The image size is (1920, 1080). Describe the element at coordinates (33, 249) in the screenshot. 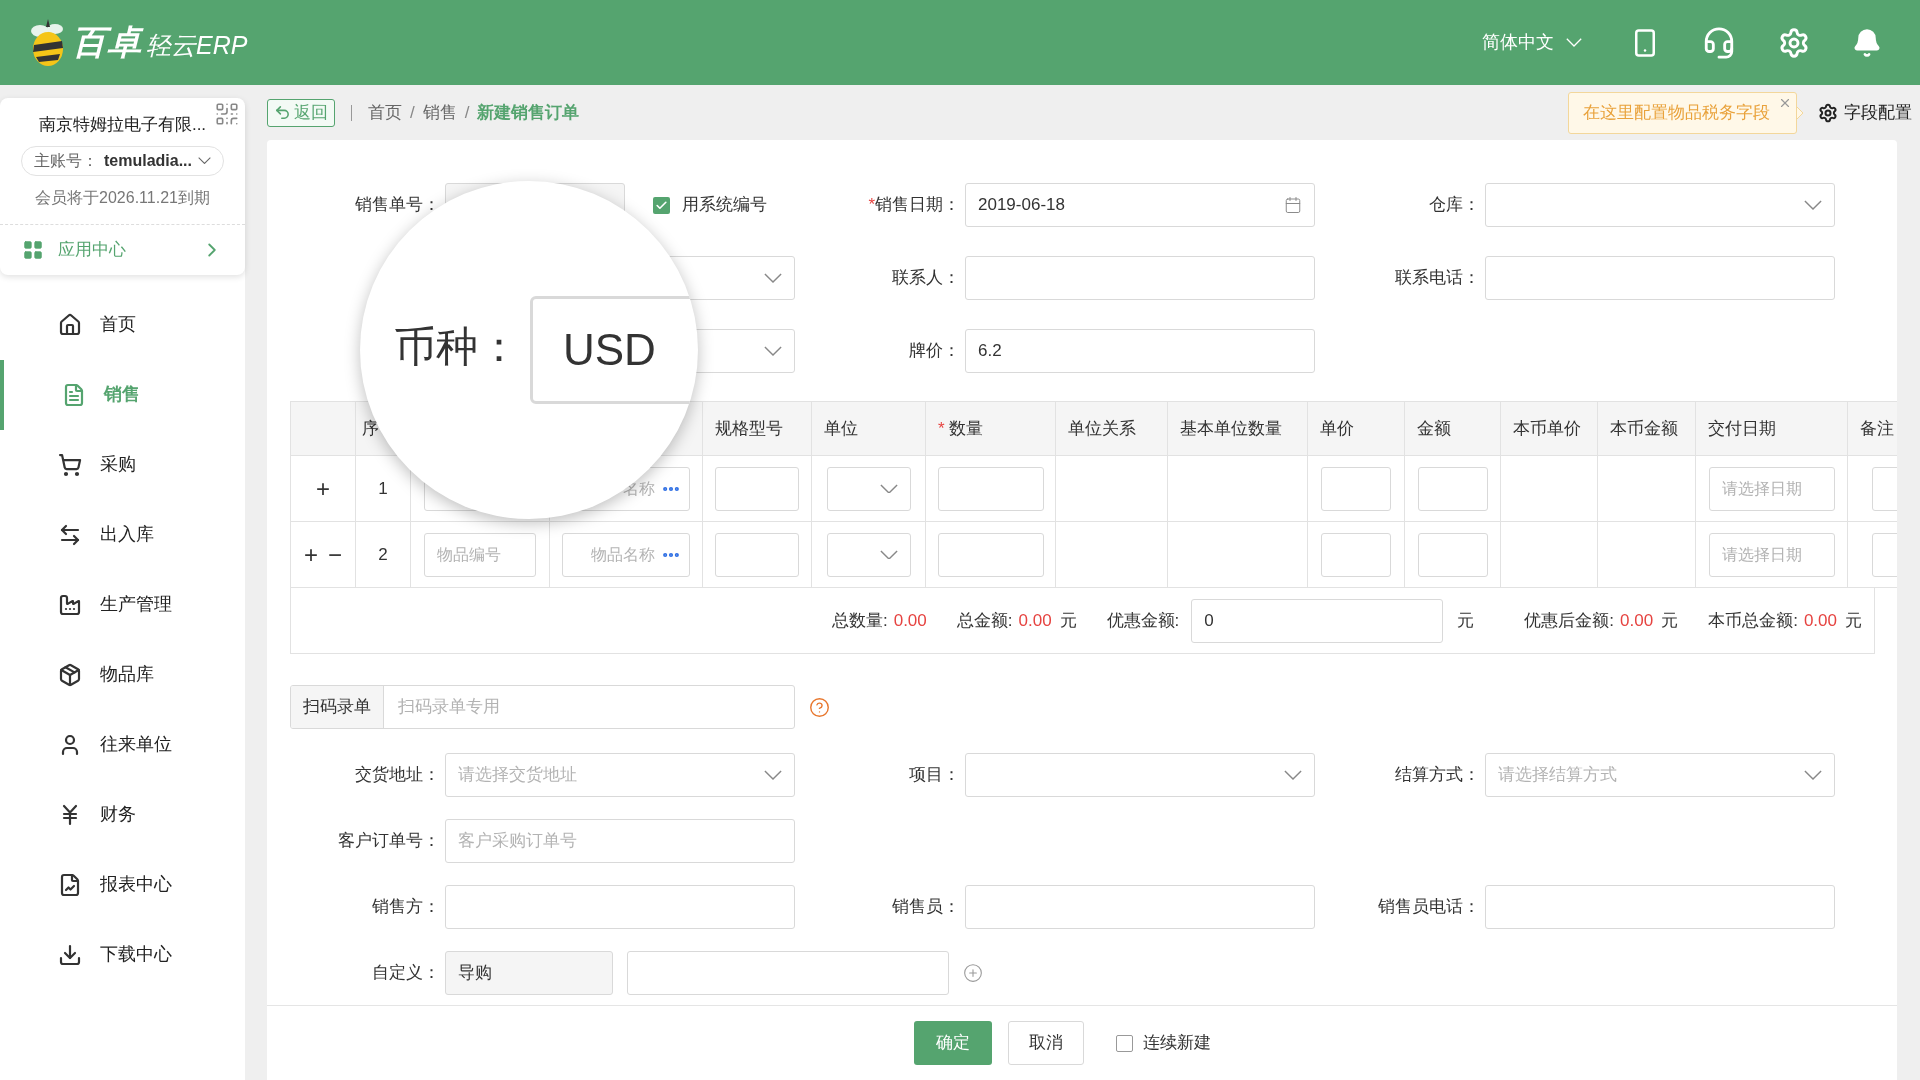

I see `grid-icon` at that location.